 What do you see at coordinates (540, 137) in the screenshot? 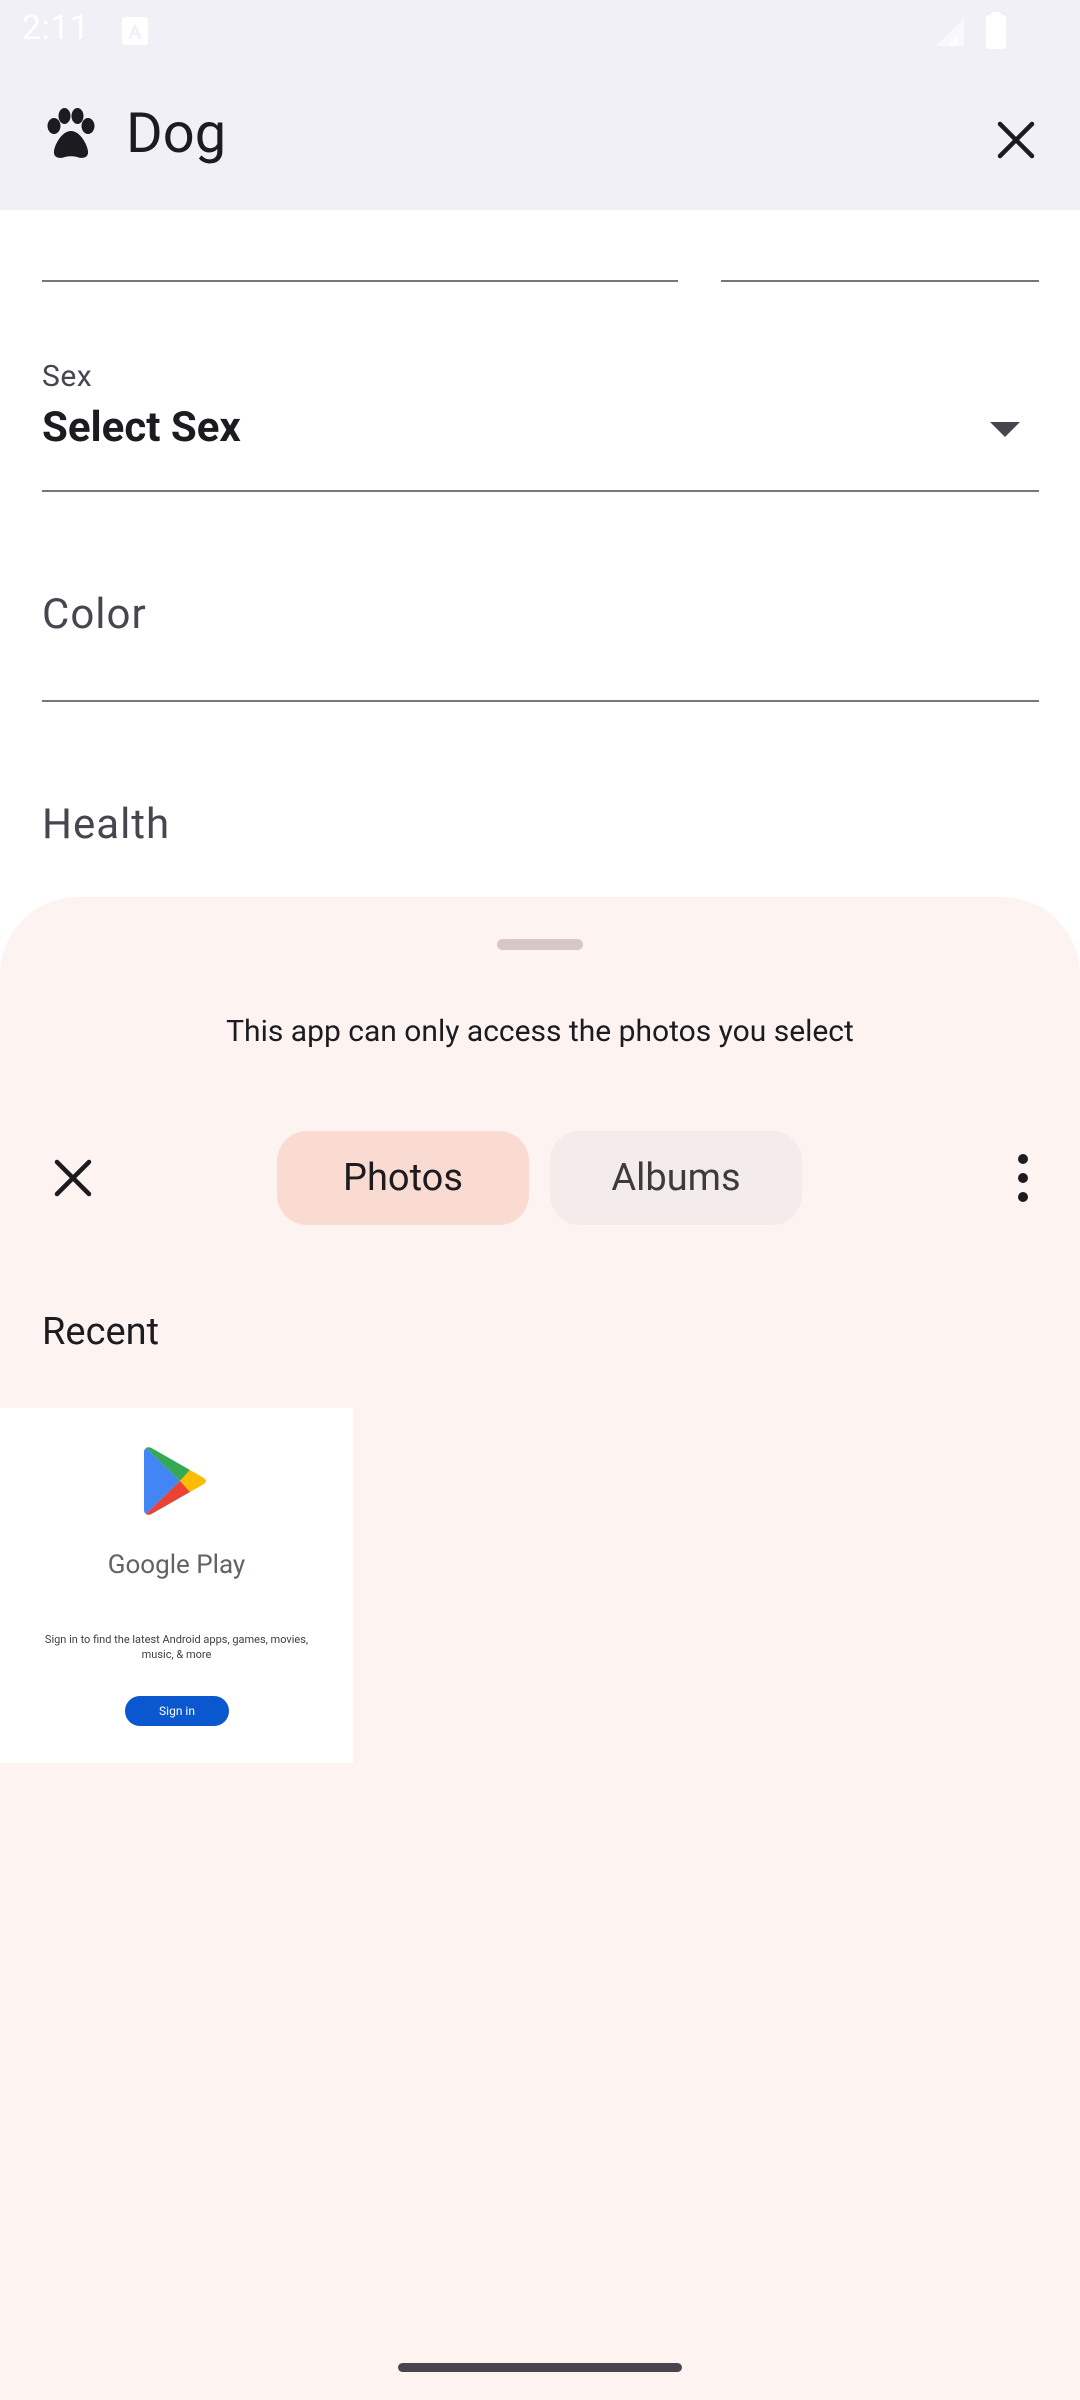
I see `app-bar: Dog` at bounding box center [540, 137].